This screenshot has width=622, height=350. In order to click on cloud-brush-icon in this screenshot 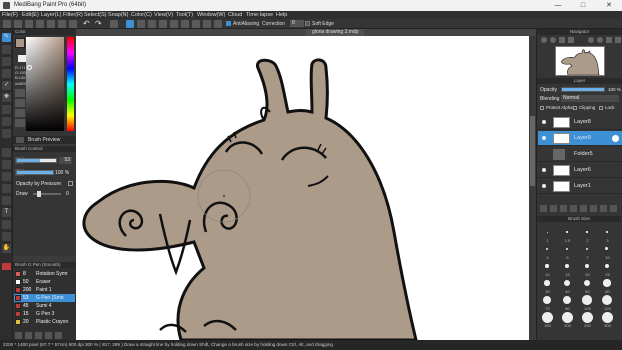, I will do `click(48, 335)`.